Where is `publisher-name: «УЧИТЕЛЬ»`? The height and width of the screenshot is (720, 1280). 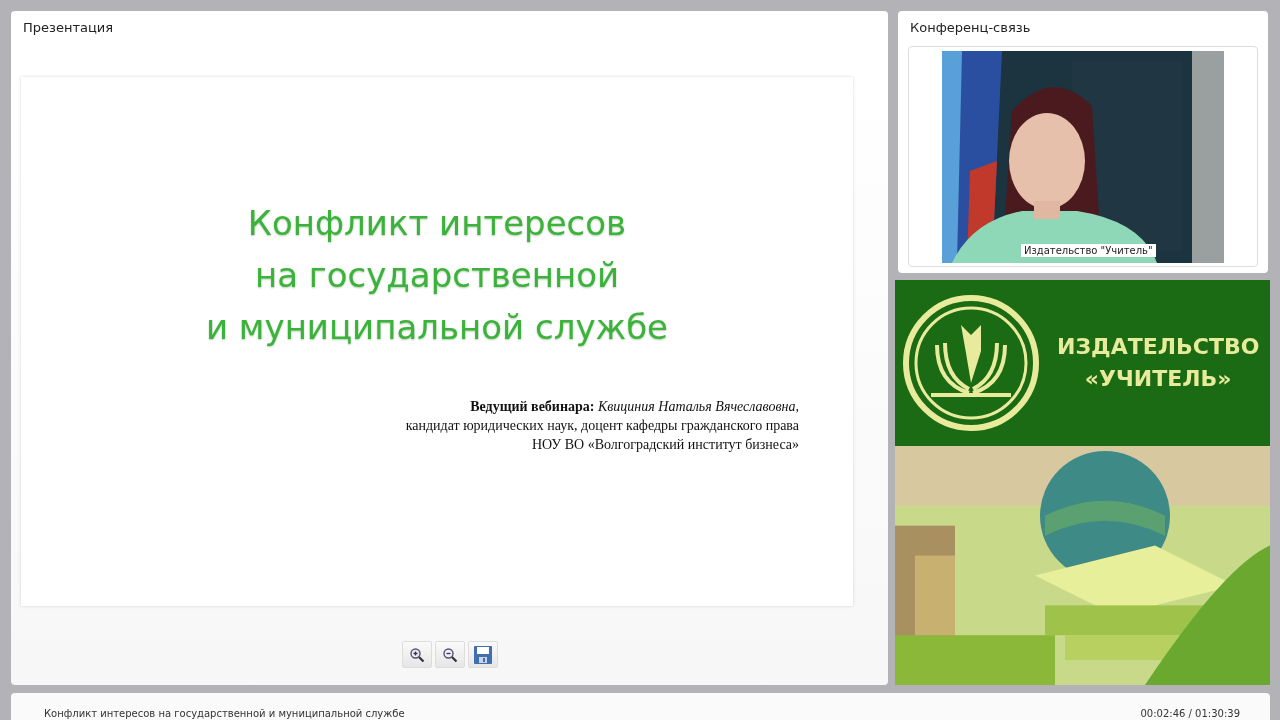 publisher-name: «УЧИТЕЛЬ» is located at coordinates (1158, 379).